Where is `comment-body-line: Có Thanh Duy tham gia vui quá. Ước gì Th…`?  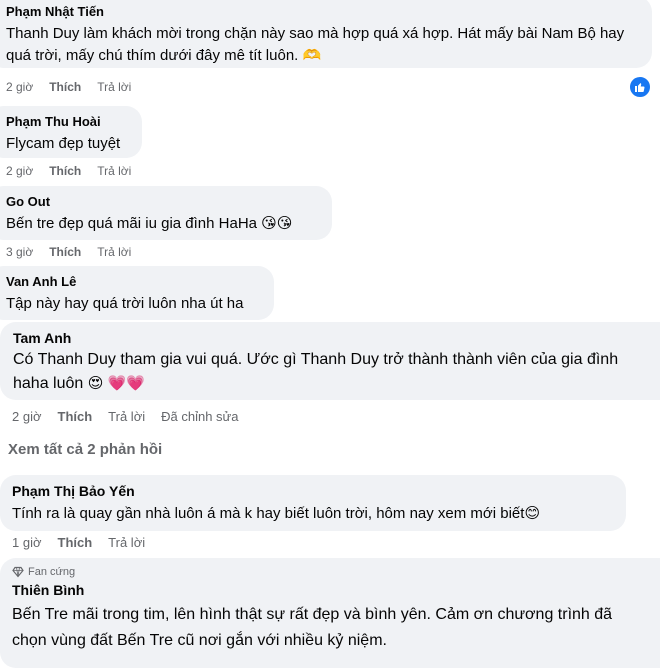 comment-body-line: Có Thanh Duy tham gia vui quá. Ước gì Th… is located at coordinates (316, 359).